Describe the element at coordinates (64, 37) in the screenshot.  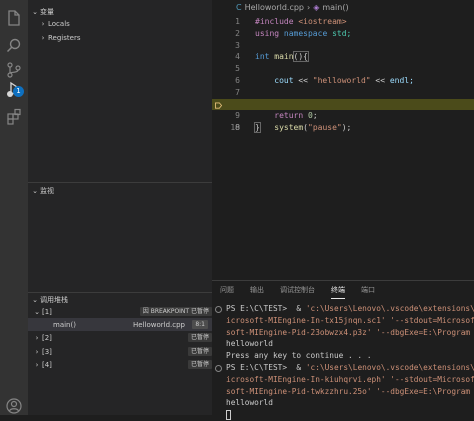
I see `variables-item-label: Registers` at that location.